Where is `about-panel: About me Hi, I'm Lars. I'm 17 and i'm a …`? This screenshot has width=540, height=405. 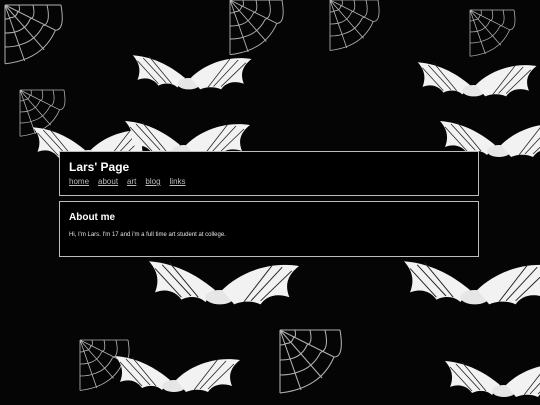
about-panel: About me Hi, I'm Lars. I'm 17 and i'm a … is located at coordinates (269, 229).